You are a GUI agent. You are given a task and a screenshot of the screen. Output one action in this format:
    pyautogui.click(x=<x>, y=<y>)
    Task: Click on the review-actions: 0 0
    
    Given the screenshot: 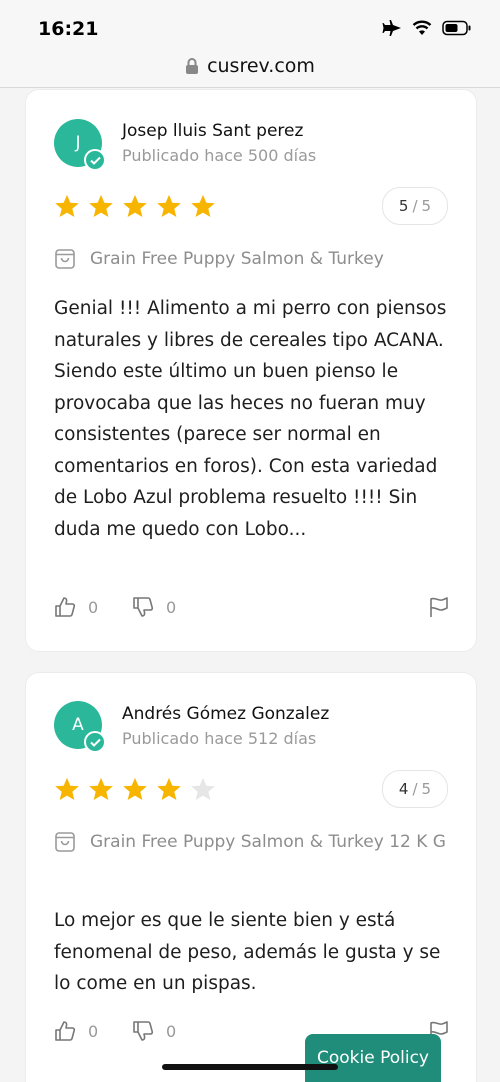 What is the action you would take?
    pyautogui.click(x=252, y=609)
    